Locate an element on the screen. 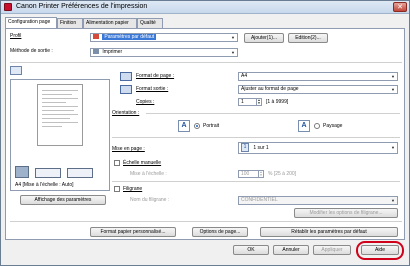 This screenshot has height=266, width=410. output-method-label: Méthode de sortie : is located at coordinates (31, 51).